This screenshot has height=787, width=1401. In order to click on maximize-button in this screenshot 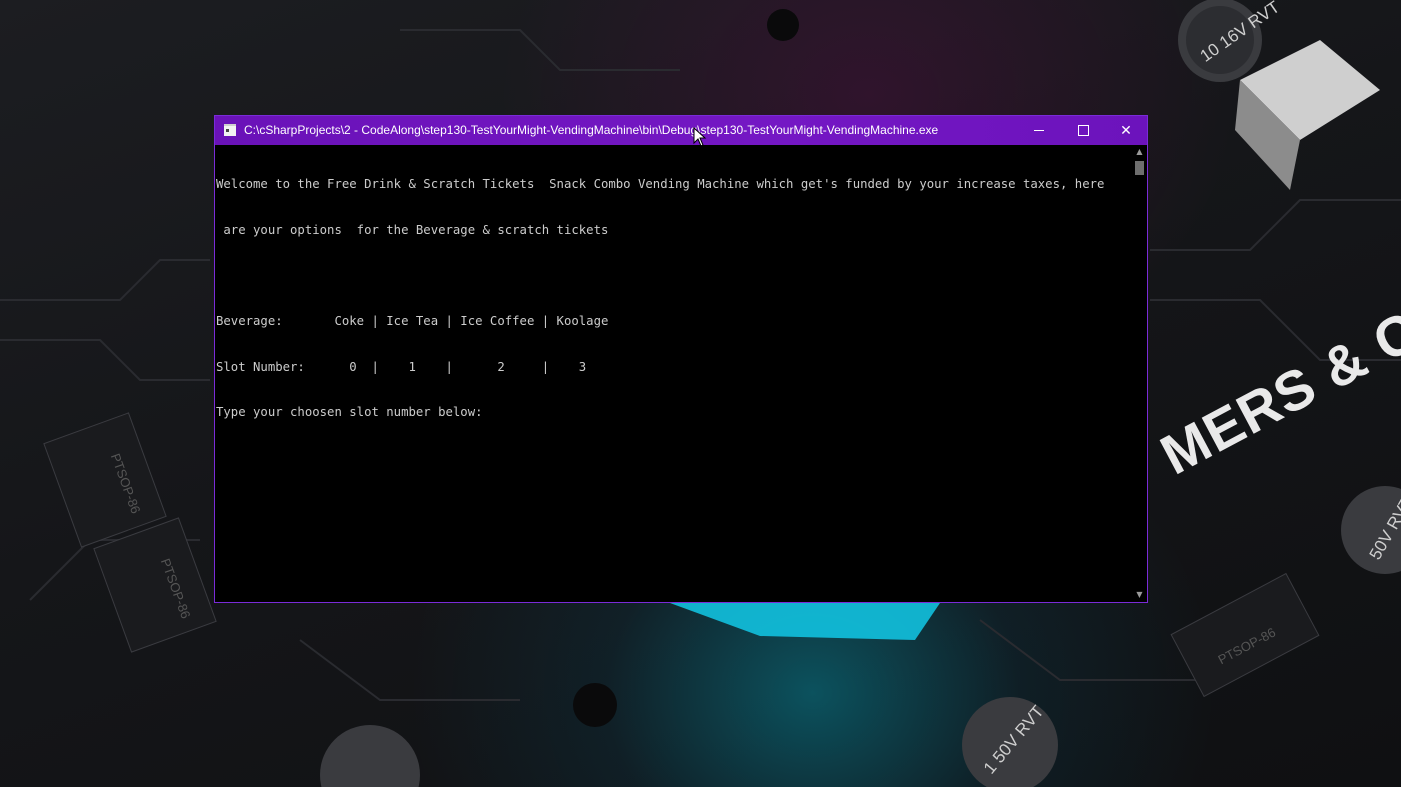, I will do `click(1083, 130)`.